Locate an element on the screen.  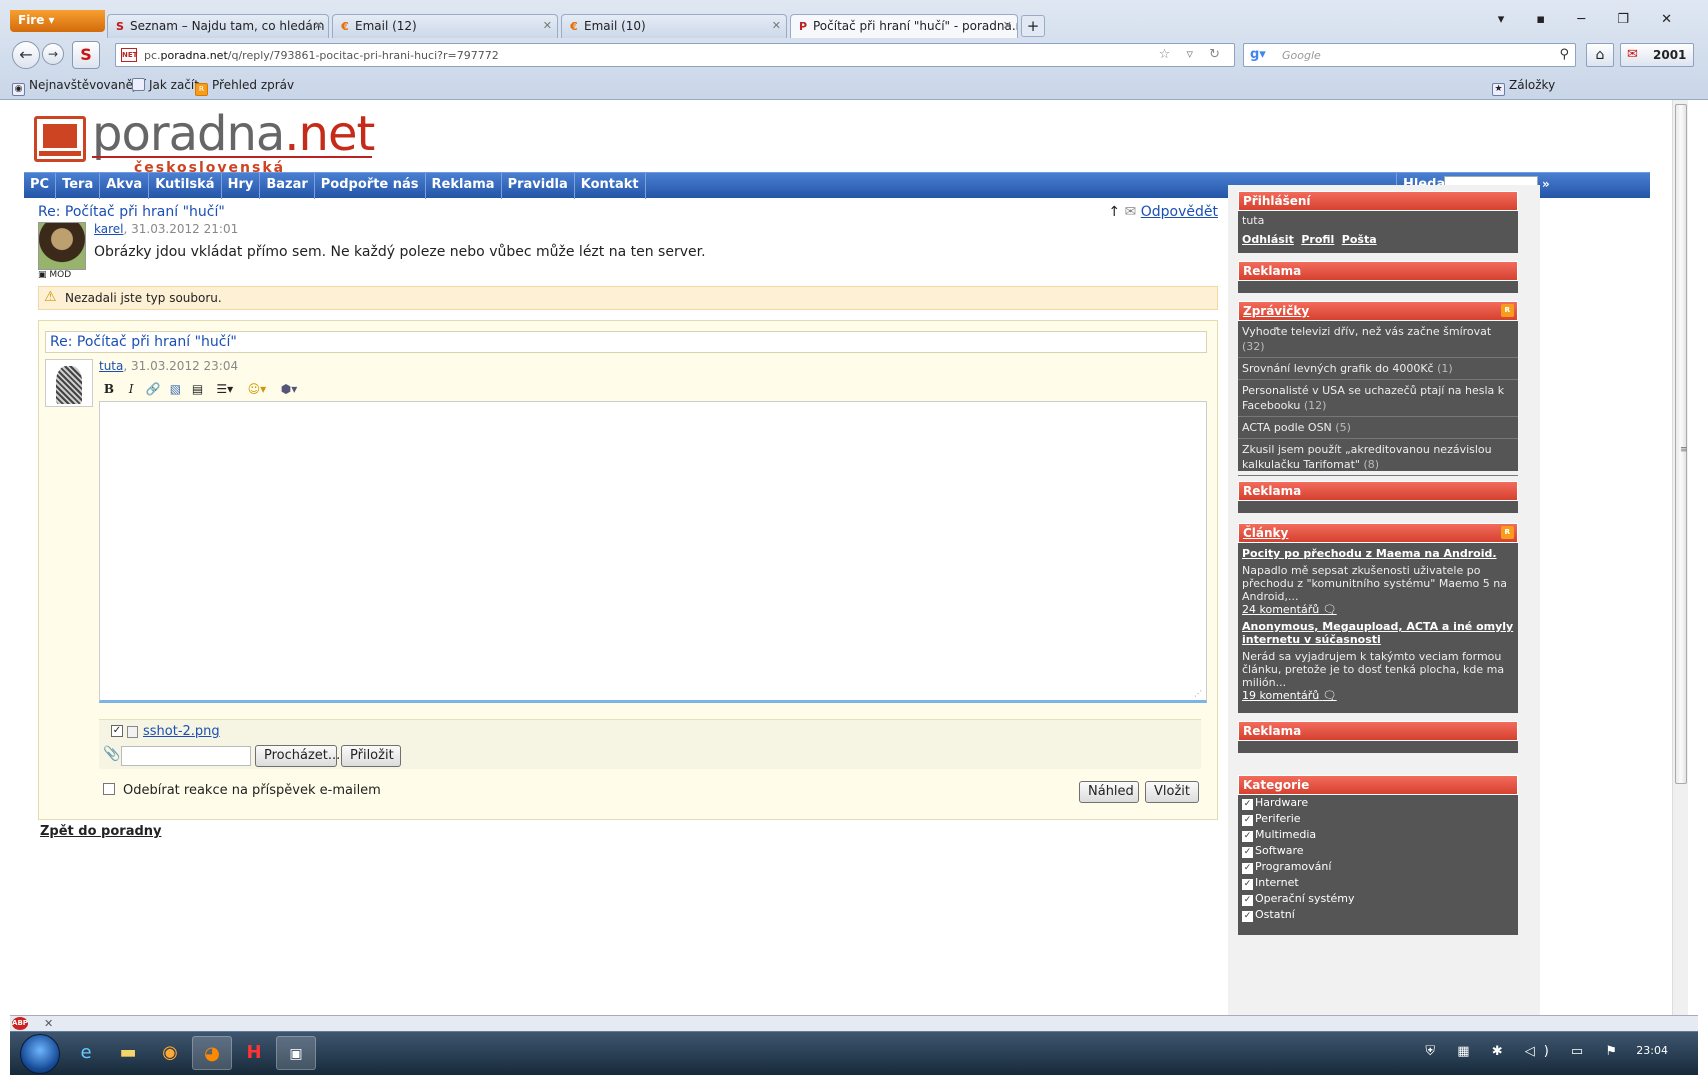
bookmark-most-visited: ◉ Nejnavštěvovanější is located at coordinates (79, 87).